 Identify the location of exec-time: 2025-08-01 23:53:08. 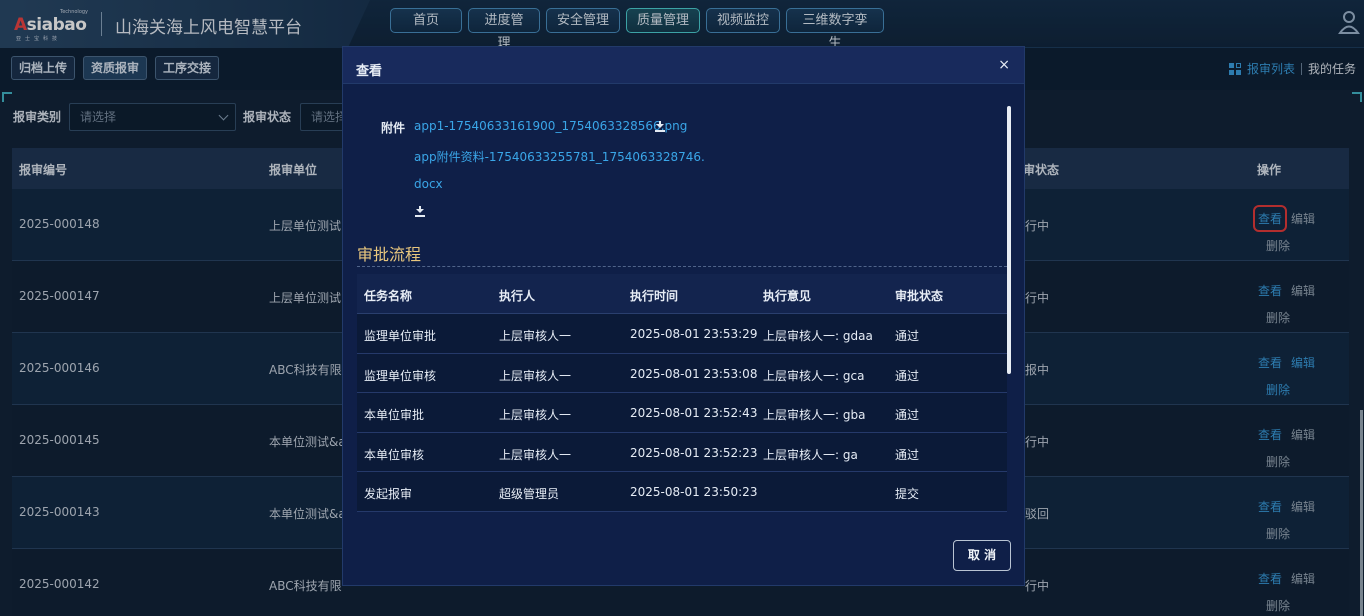
(694, 373).